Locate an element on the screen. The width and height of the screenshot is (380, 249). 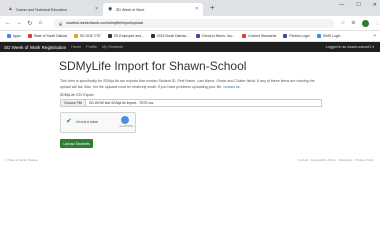
extension-icon: ⊕ is located at coordinates (353, 23).